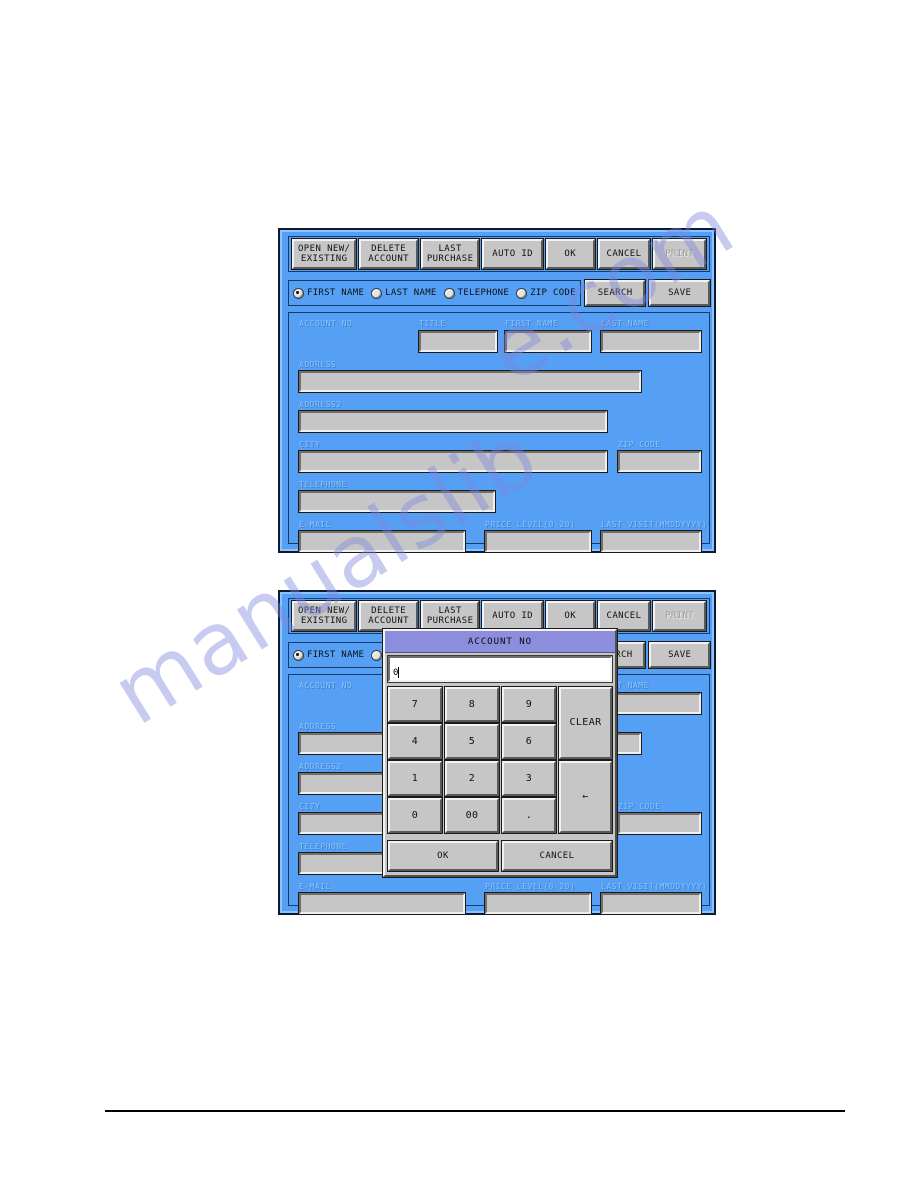 Image resolution: width=918 pixels, height=1188 pixels. Describe the element at coordinates (453, 461) in the screenshot. I see `city-input` at that location.